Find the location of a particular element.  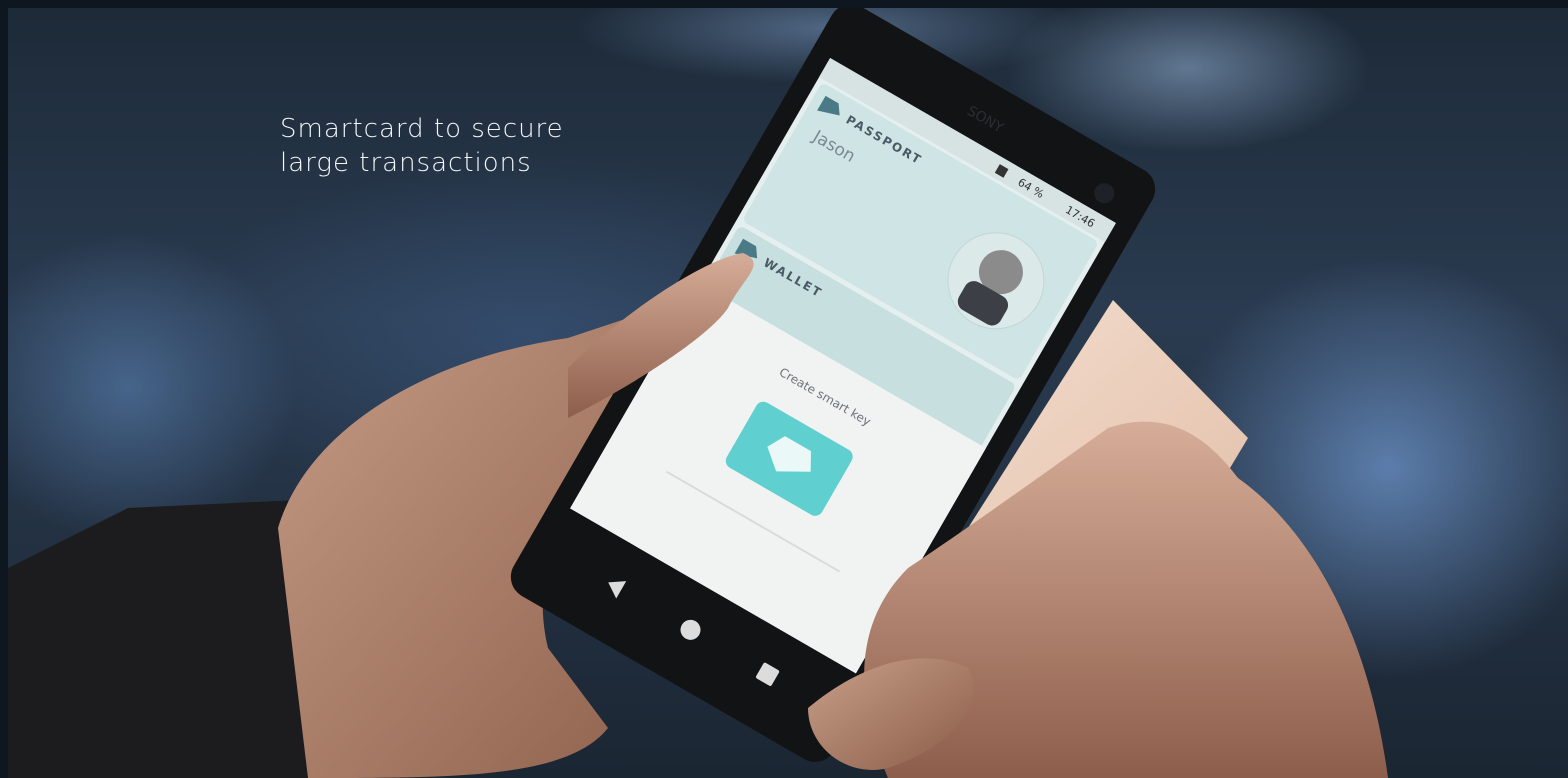

sleeve is located at coordinates (158, 639).